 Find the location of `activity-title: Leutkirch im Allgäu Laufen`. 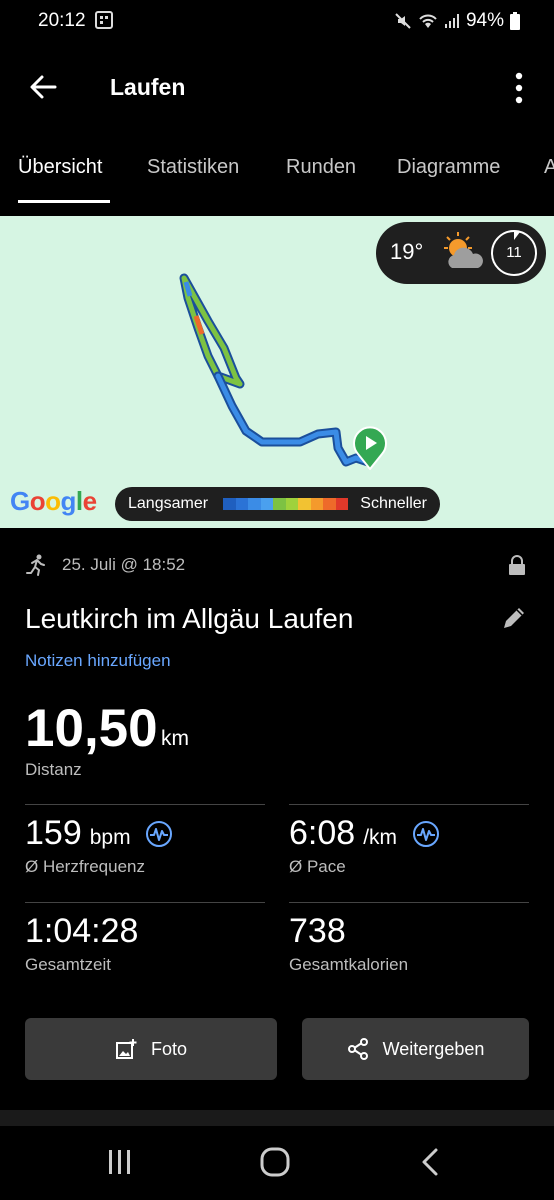

activity-title: Leutkirch im Allgäu Laufen is located at coordinates (189, 618).